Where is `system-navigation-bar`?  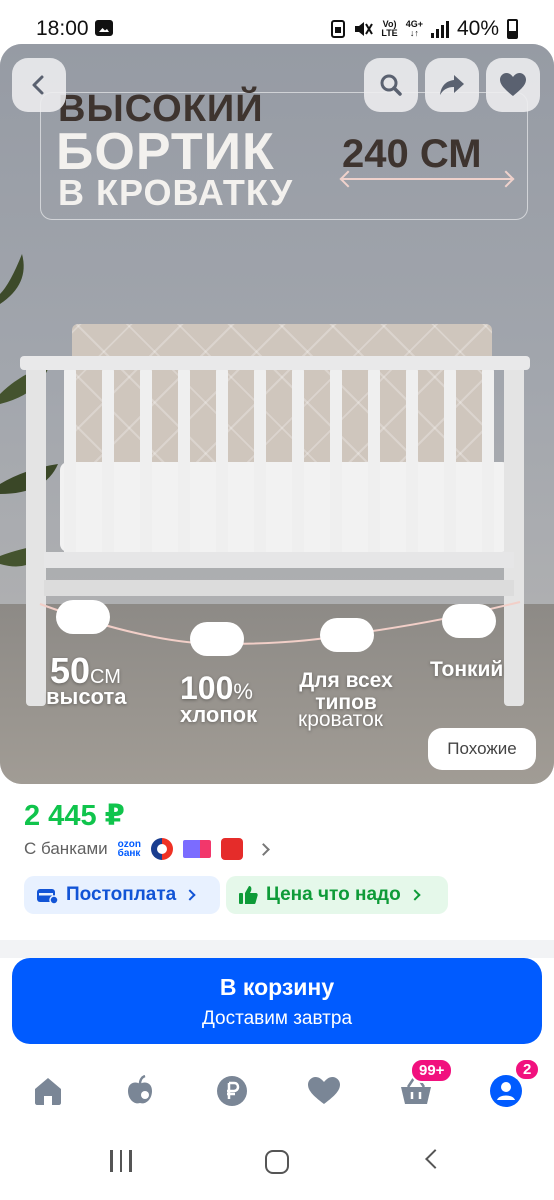 system-navigation-bar is located at coordinates (277, 1165).